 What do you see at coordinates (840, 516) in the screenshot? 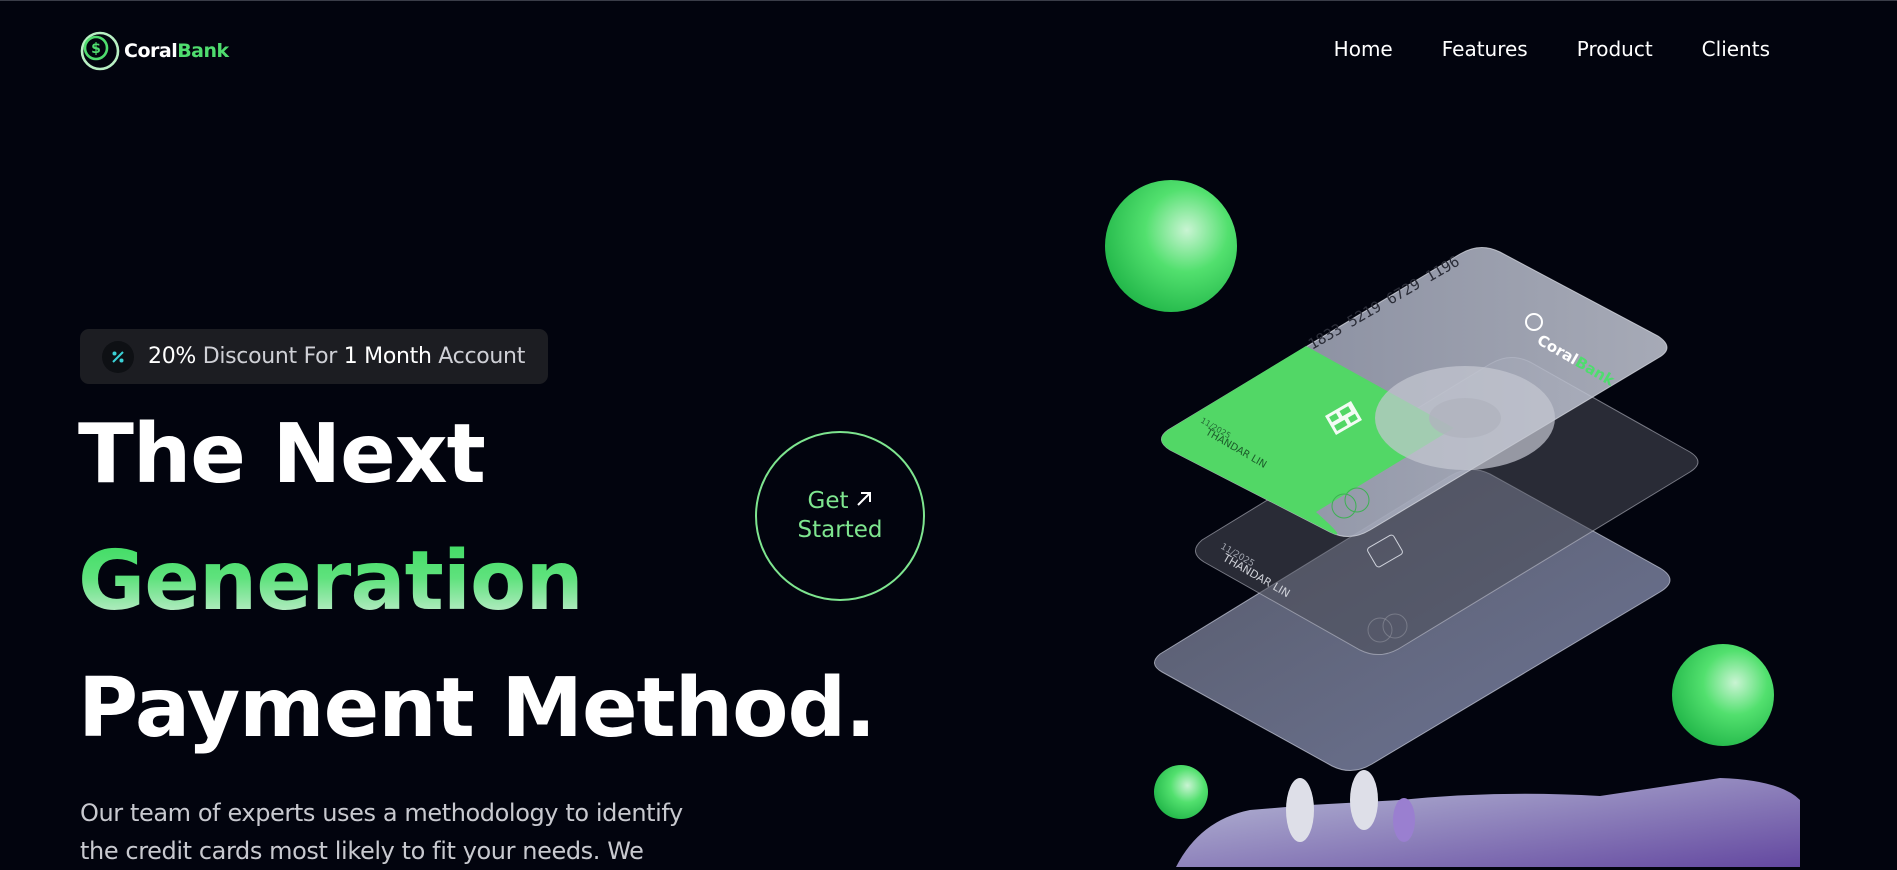
I see `get-started-button: Get Started` at bounding box center [840, 516].